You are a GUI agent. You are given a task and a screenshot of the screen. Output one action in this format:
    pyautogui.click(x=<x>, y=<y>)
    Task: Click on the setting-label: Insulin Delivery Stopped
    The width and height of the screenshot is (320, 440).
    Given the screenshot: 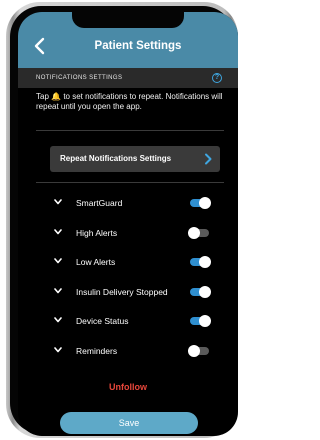 What is the action you would take?
    pyautogui.click(x=122, y=291)
    